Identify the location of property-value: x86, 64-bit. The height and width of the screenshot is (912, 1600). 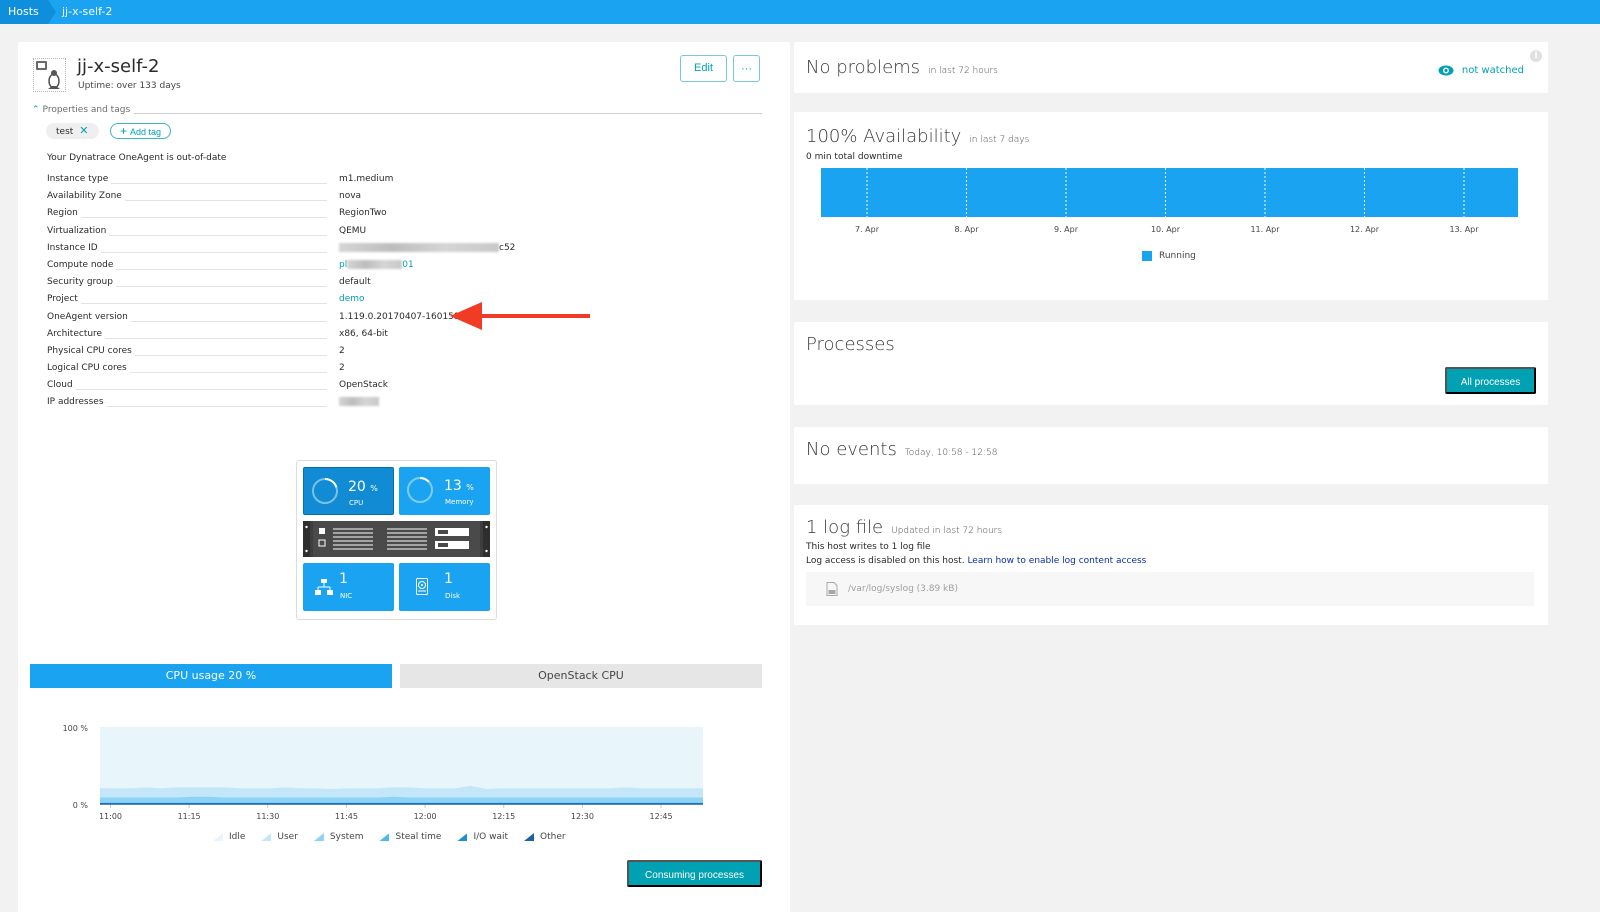
(363, 334).